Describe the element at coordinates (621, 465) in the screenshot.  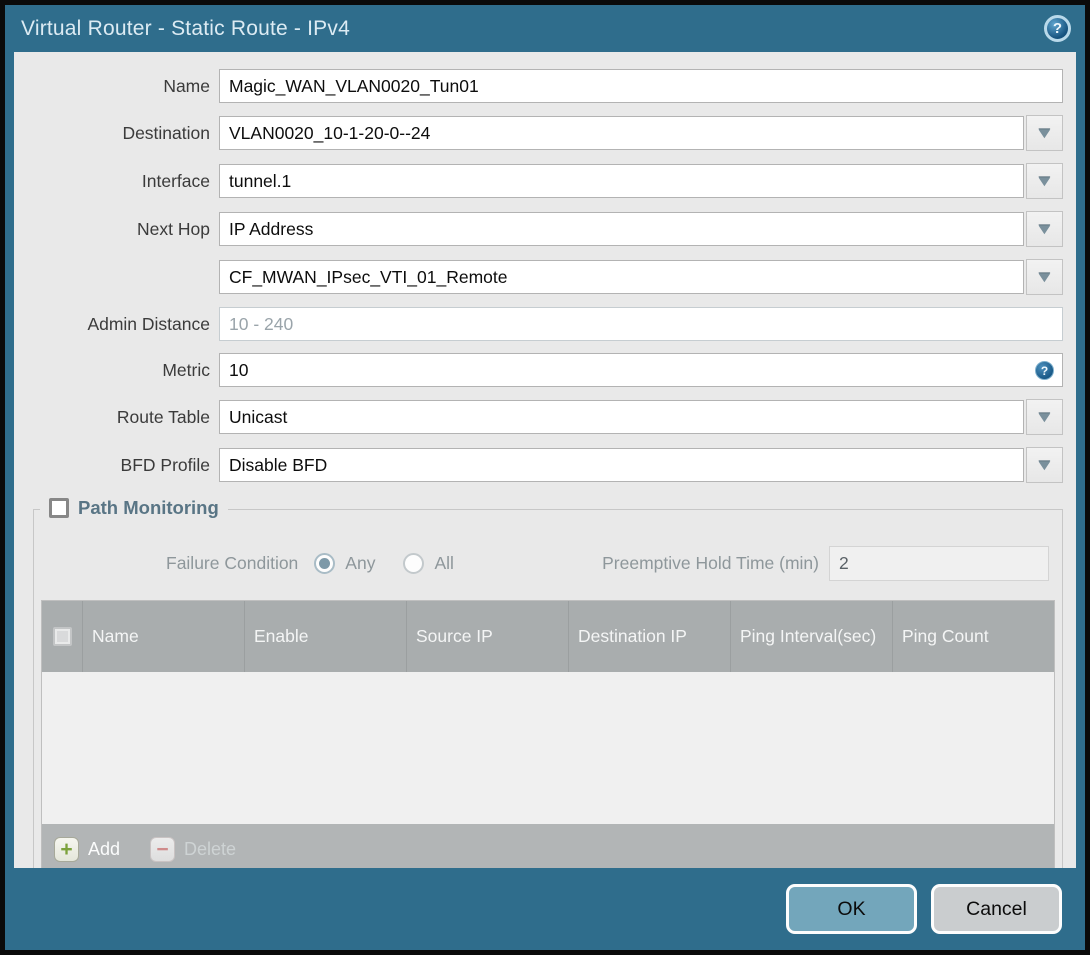
I see `bfd-profile-select` at that location.